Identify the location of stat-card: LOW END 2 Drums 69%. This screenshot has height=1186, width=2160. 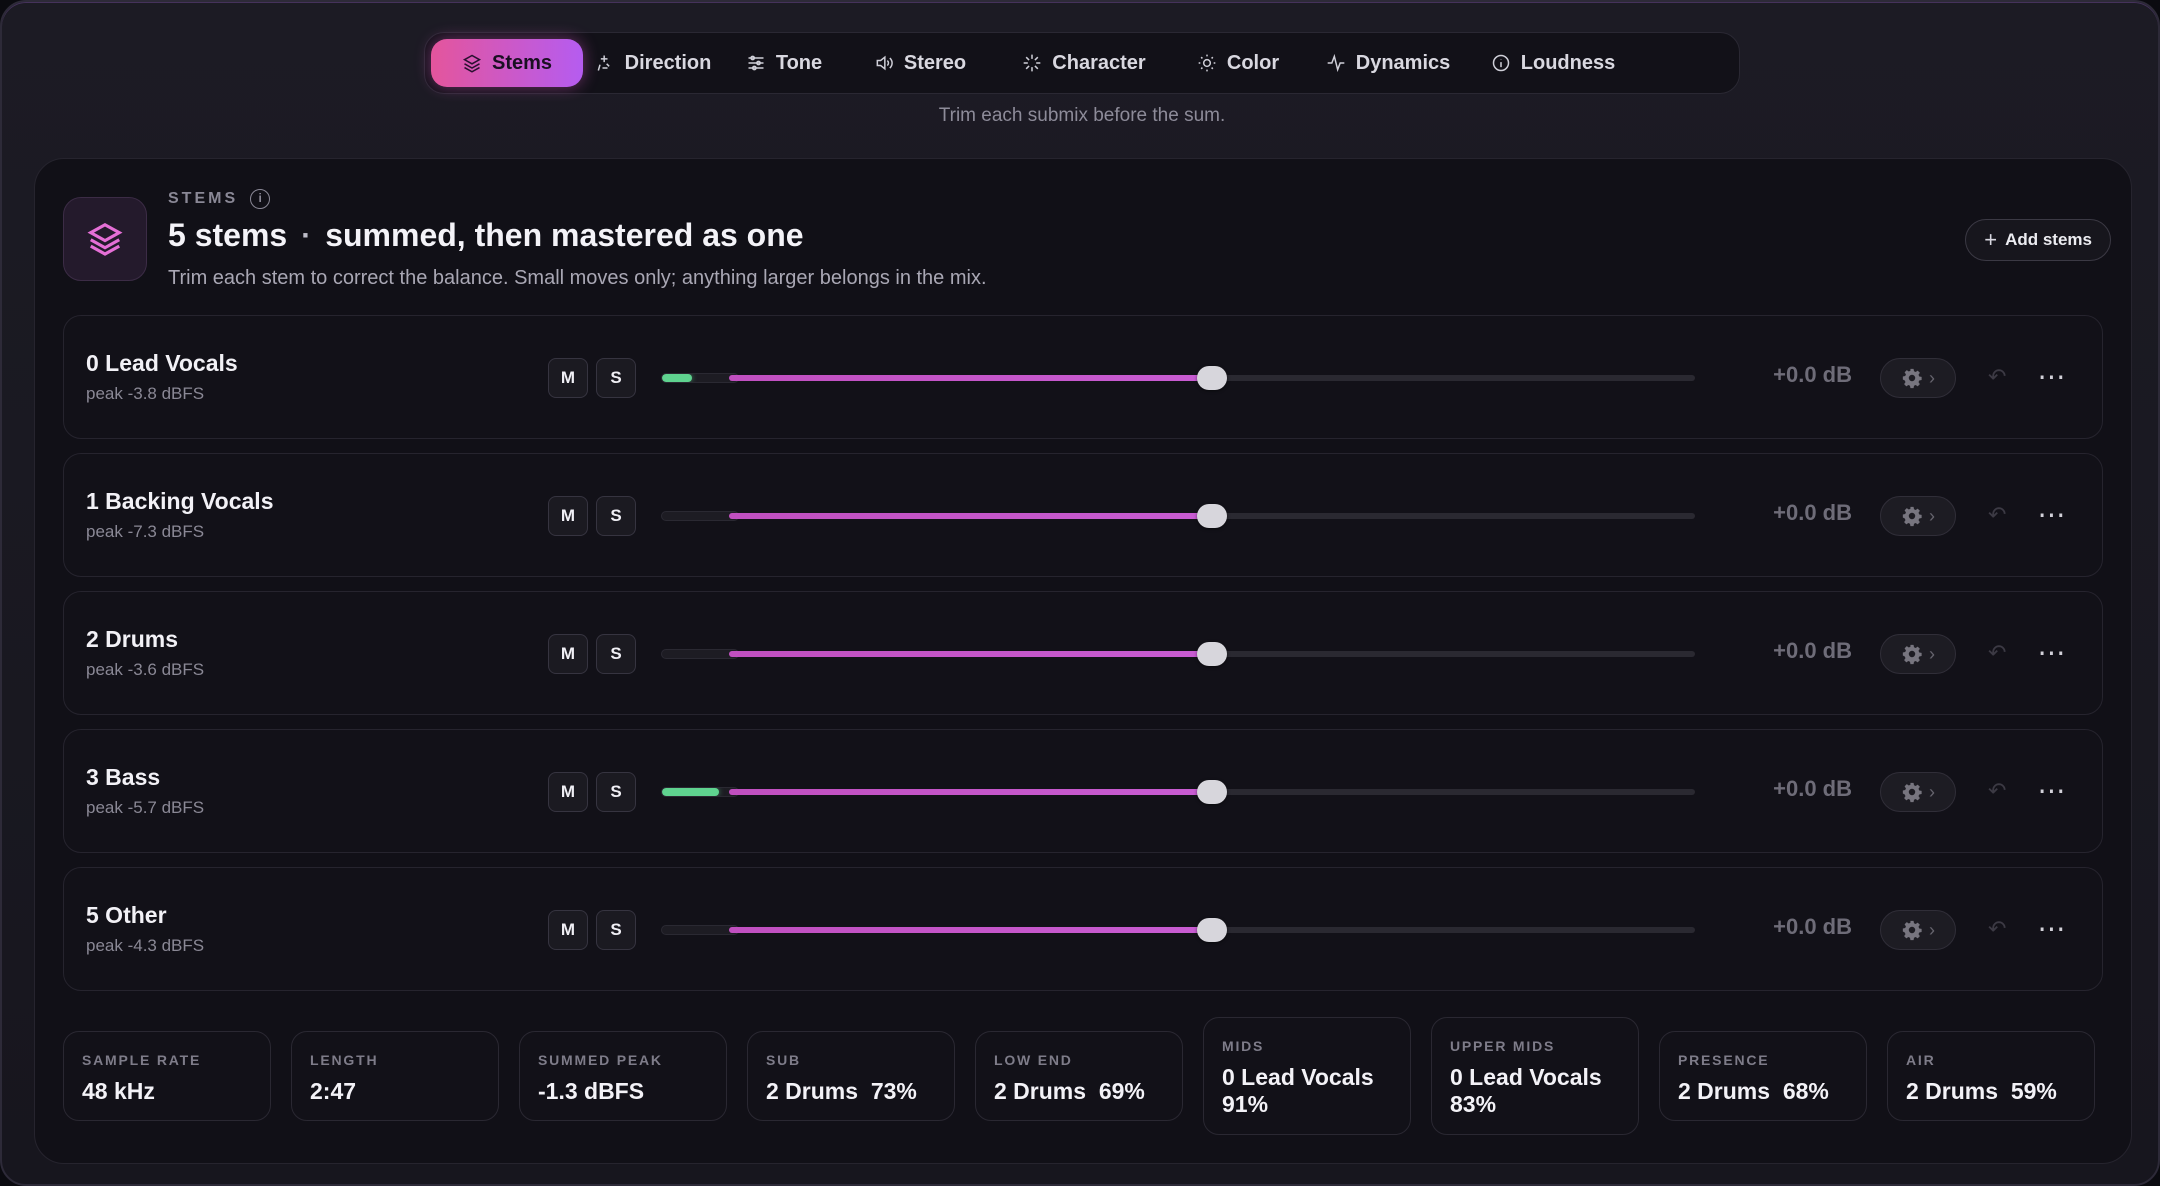
(1079, 1076).